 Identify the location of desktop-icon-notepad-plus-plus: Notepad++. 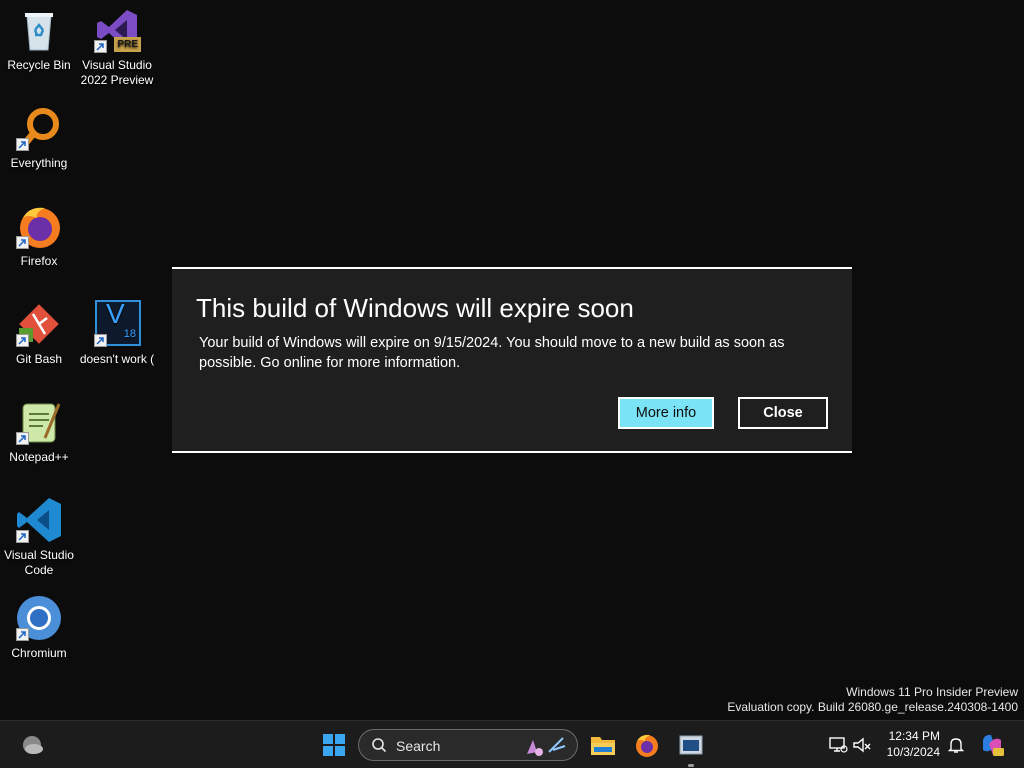
(39, 431).